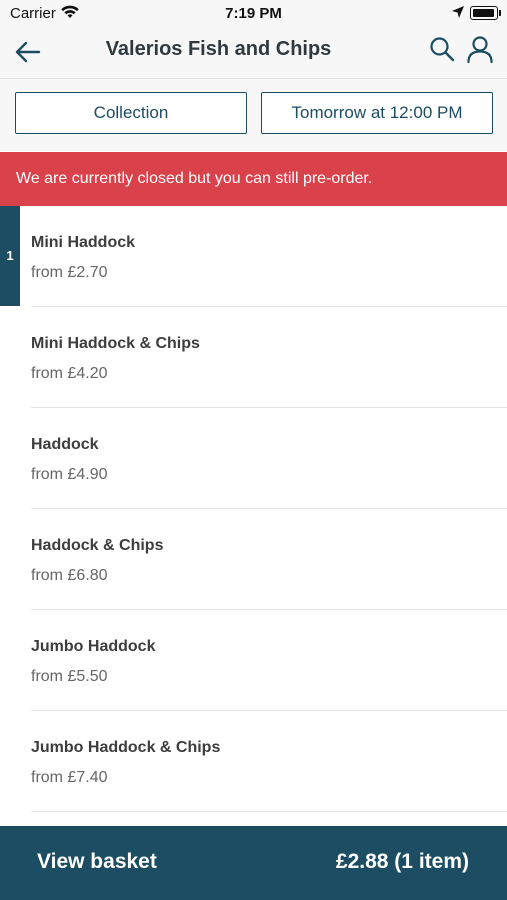 The height and width of the screenshot is (900, 507). What do you see at coordinates (442, 49) in the screenshot?
I see `search-icon` at bounding box center [442, 49].